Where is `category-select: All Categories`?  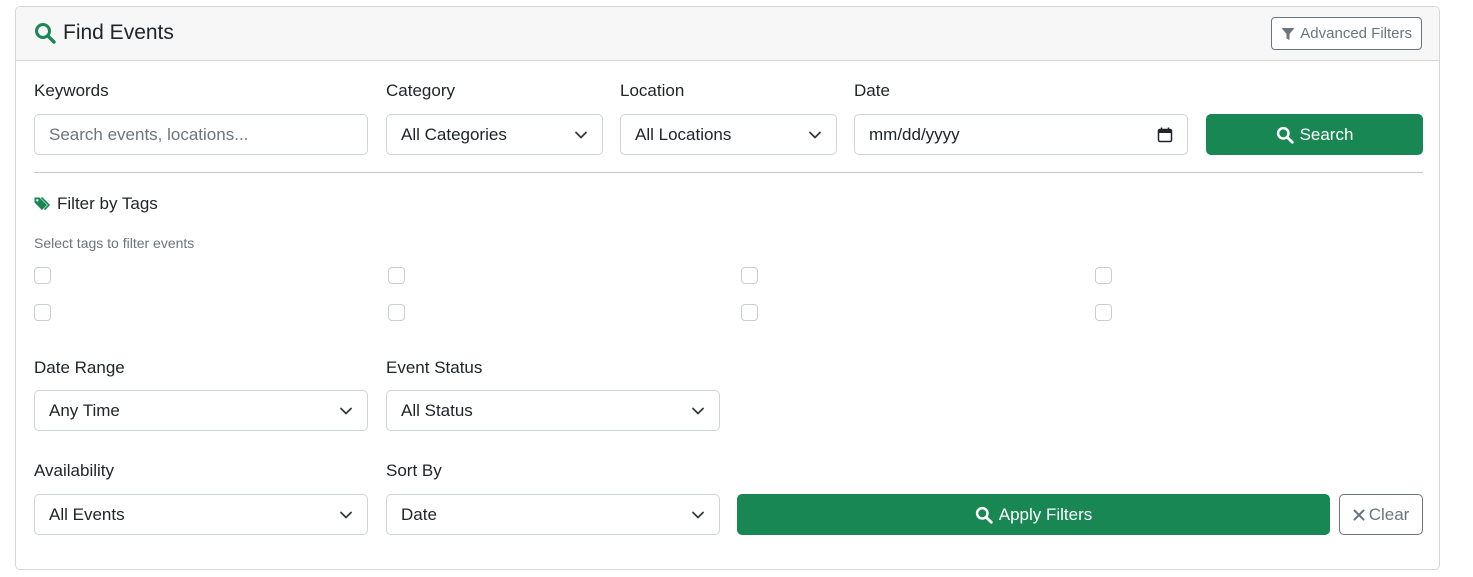 category-select: All Categories is located at coordinates (494, 134).